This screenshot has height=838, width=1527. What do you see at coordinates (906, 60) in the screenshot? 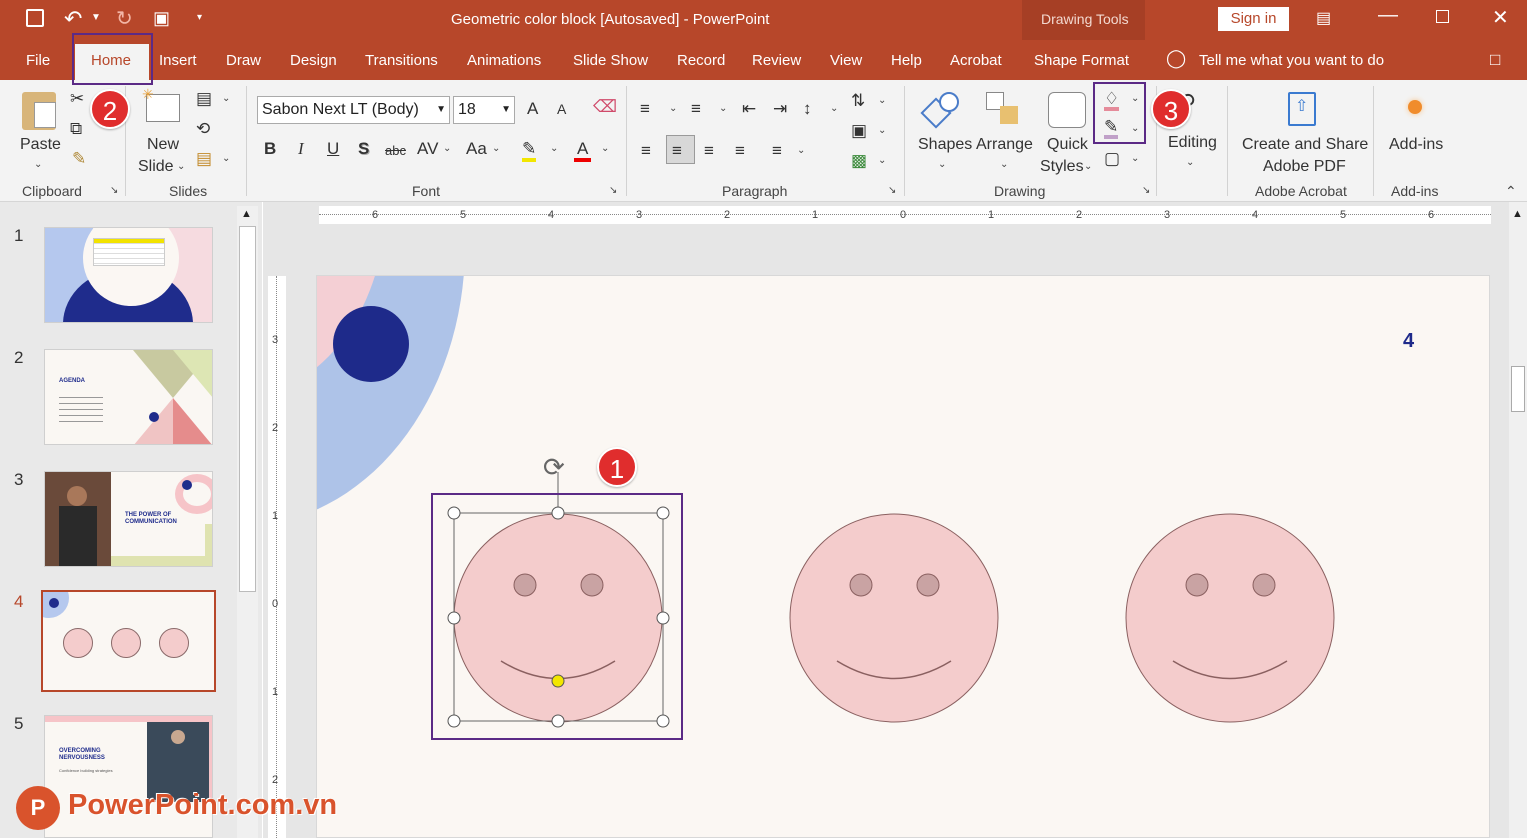
I see `tab-help: Help` at bounding box center [906, 60].